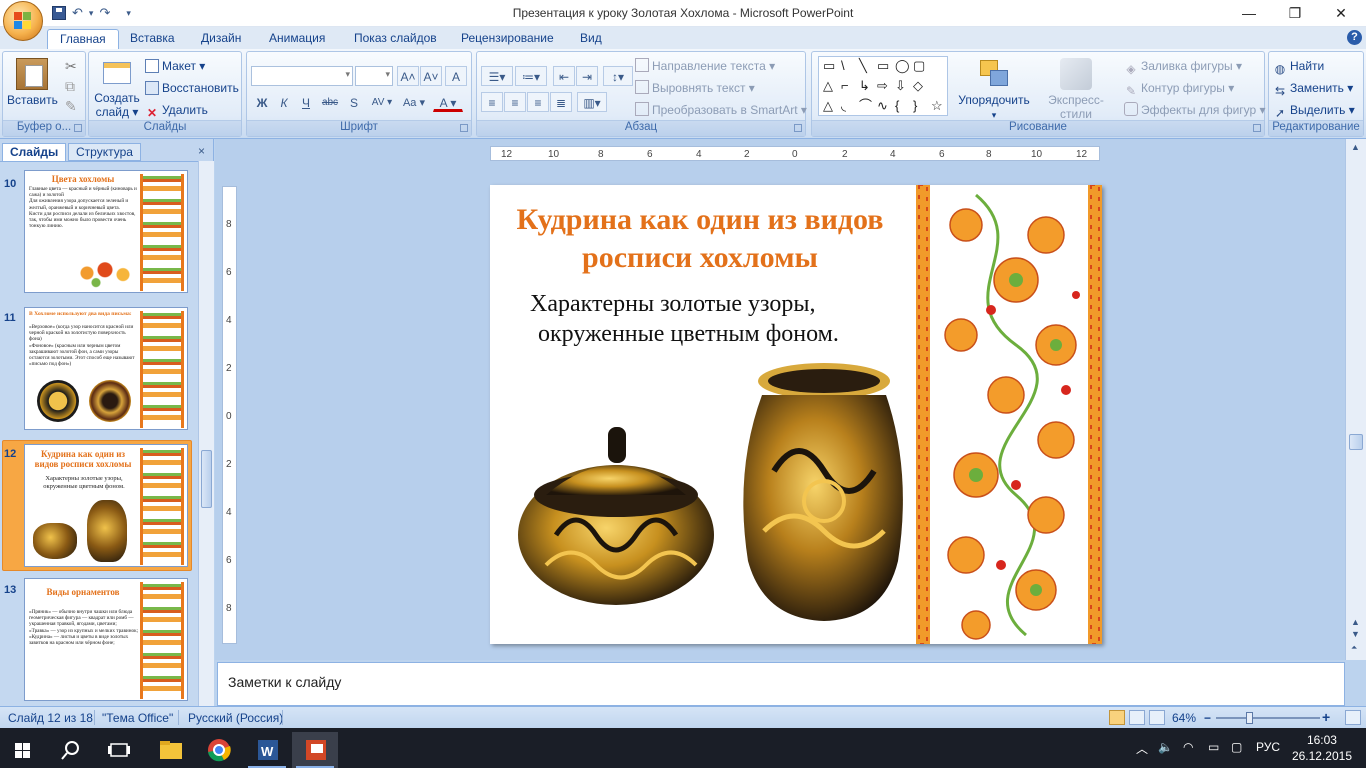 This screenshot has height=768, width=1366. Describe the element at coordinates (23, 750) in the screenshot. I see `start-button` at that location.